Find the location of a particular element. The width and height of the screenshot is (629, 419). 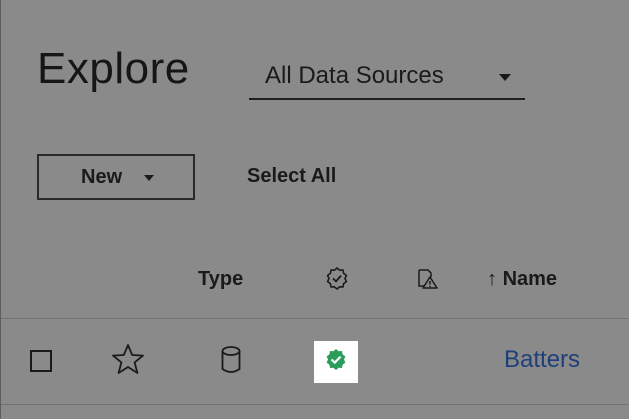

page-title: Explore is located at coordinates (113, 68).